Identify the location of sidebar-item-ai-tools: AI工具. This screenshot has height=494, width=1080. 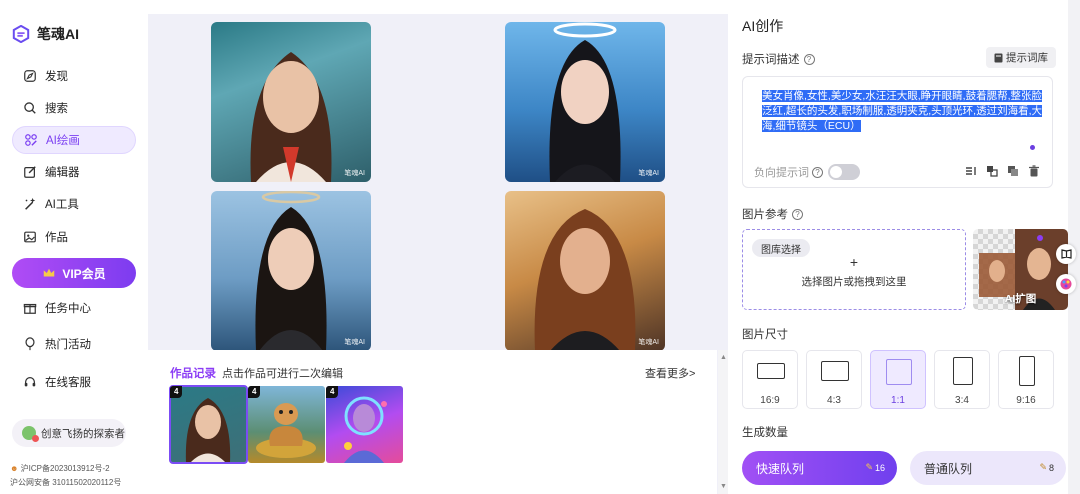
(74, 204).